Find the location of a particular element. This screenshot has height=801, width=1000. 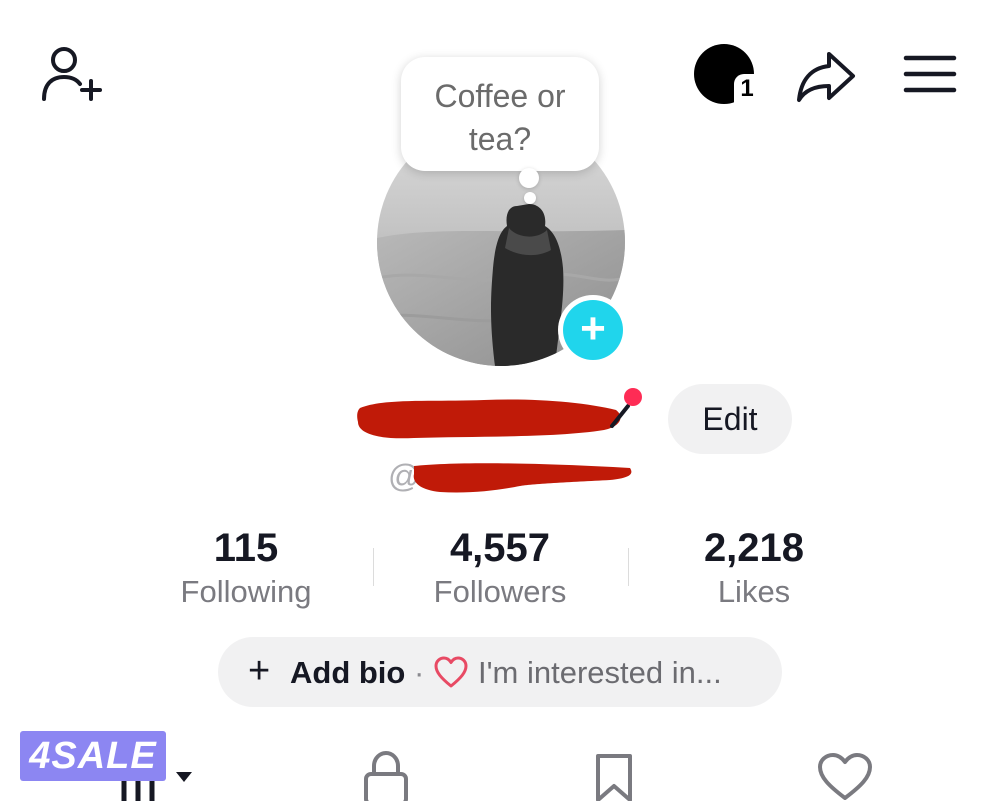

tab-saved is located at coordinates (614, 776).